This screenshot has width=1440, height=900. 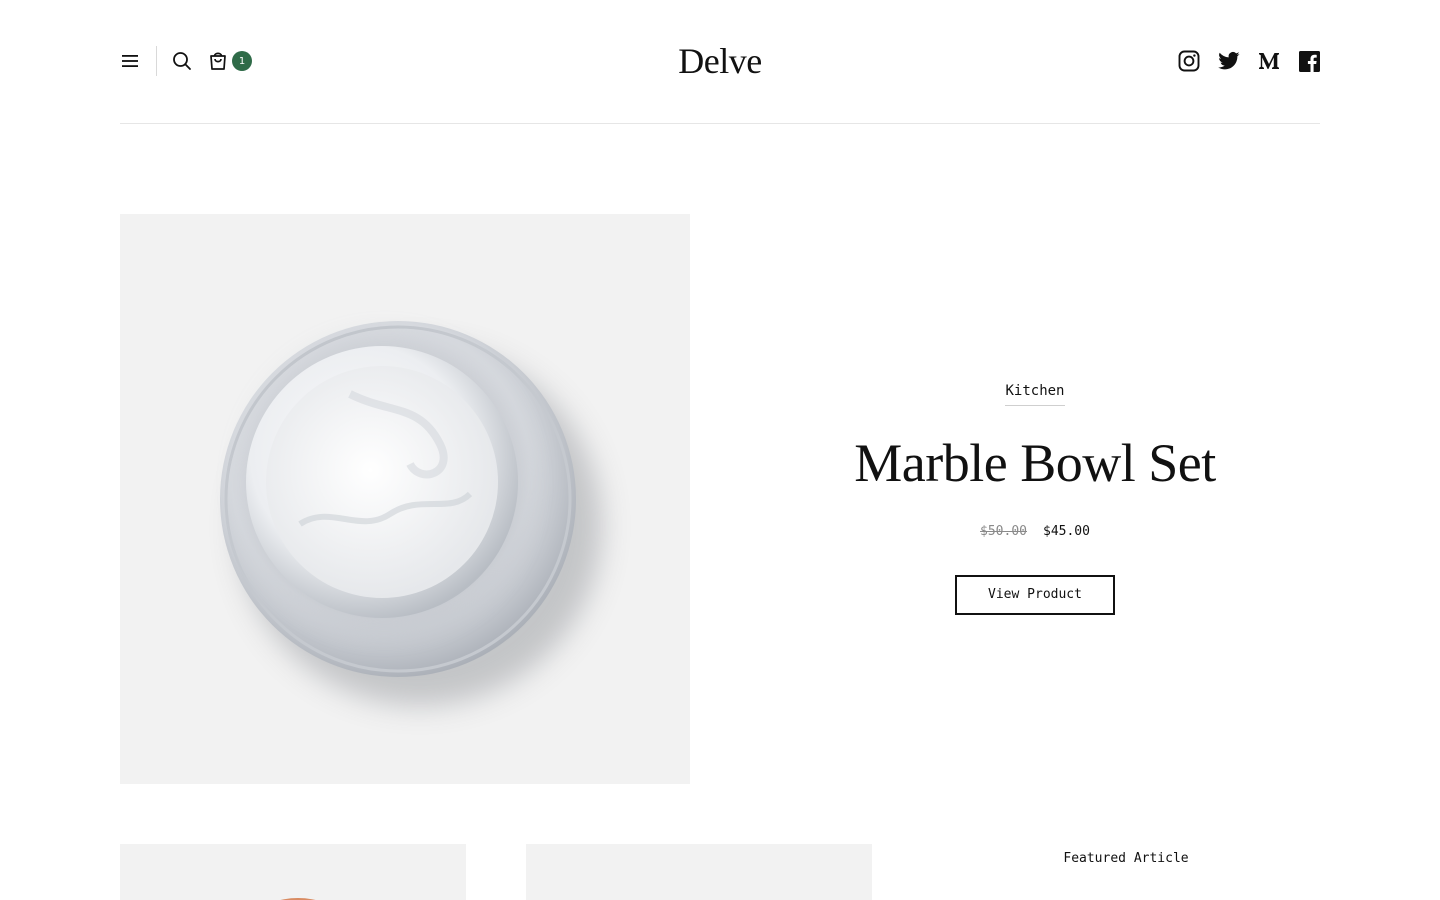 I want to click on cart-count-badge: 1, so click(x=242, y=61).